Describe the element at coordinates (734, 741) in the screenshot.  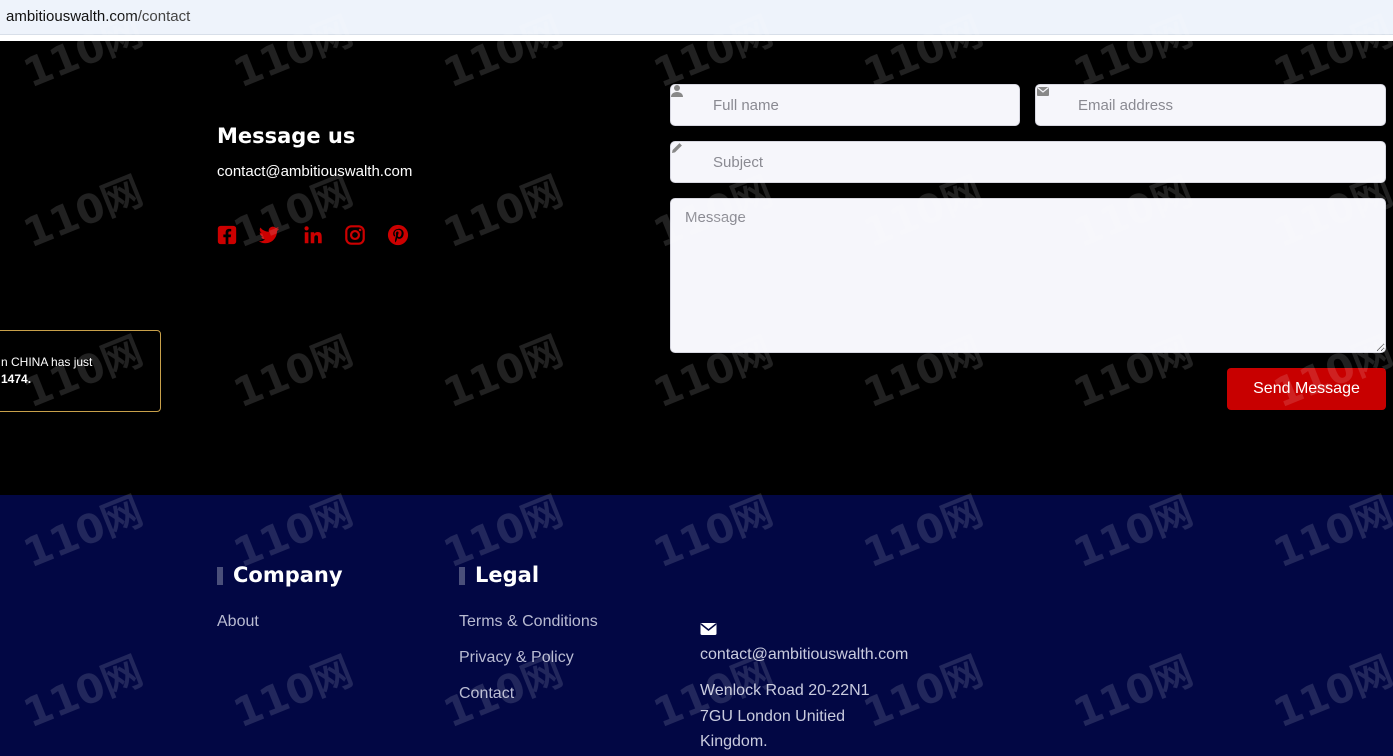
I see `footer-address-line-3: Kingdom.` at that location.